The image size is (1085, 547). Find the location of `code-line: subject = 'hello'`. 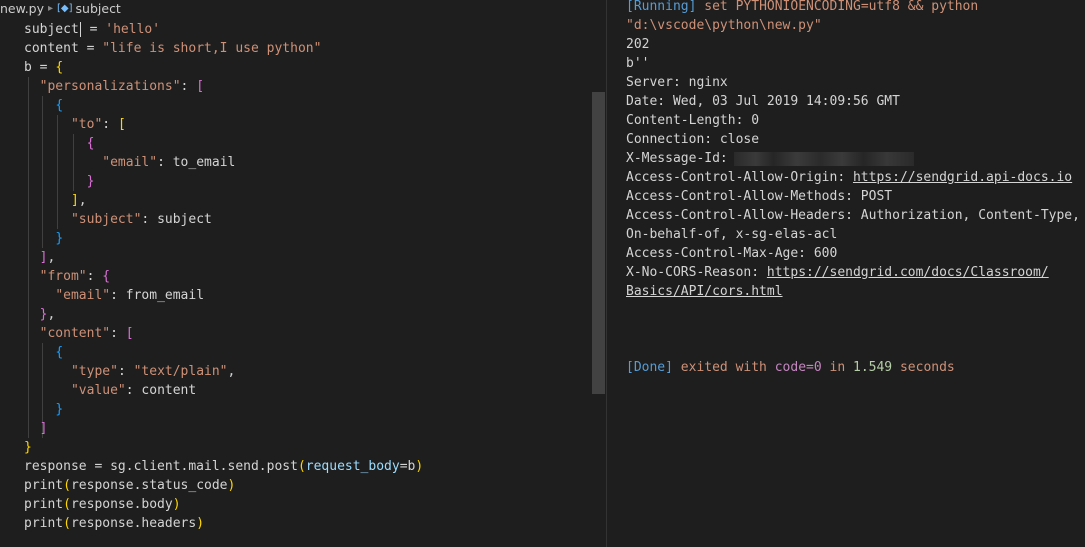

code-line: subject = 'hello' is located at coordinates (92, 29).